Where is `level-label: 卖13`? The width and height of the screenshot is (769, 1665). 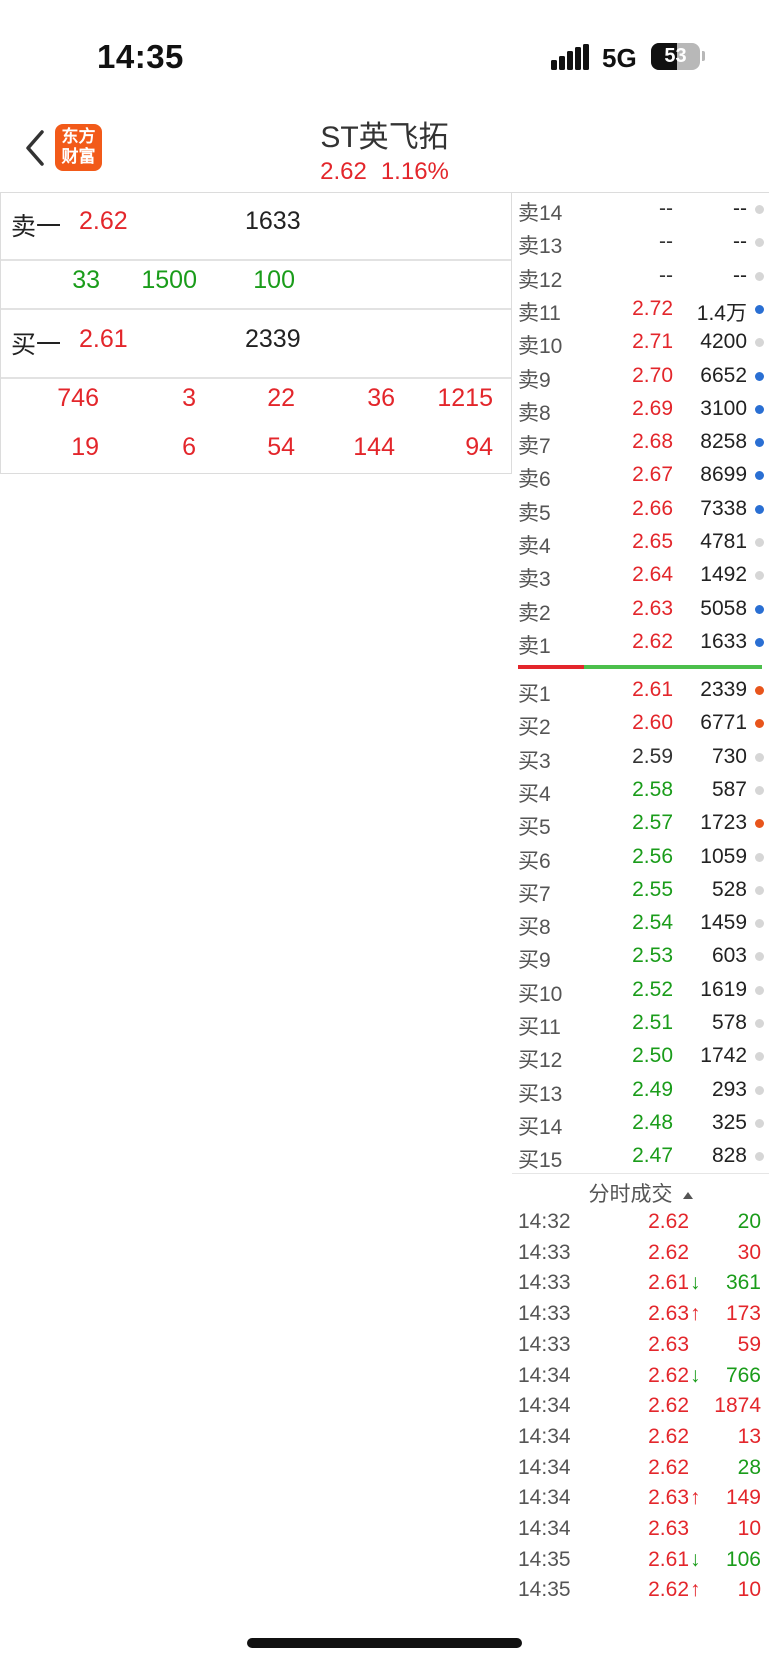
level-label: 卖13 is located at coordinates (540, 246).